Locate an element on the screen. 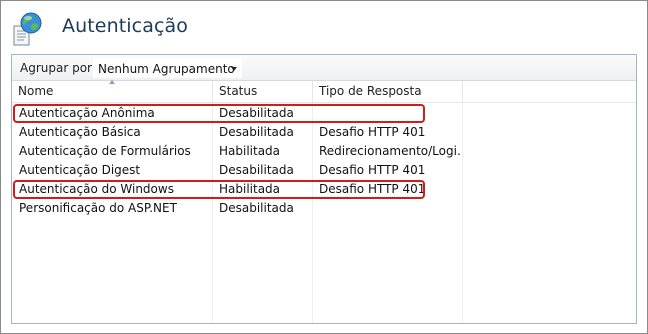 The width and height of the screenshot is (648, 334). column-header-response-type-label: Tipo de Resposta is located at coordinates (370, 91).